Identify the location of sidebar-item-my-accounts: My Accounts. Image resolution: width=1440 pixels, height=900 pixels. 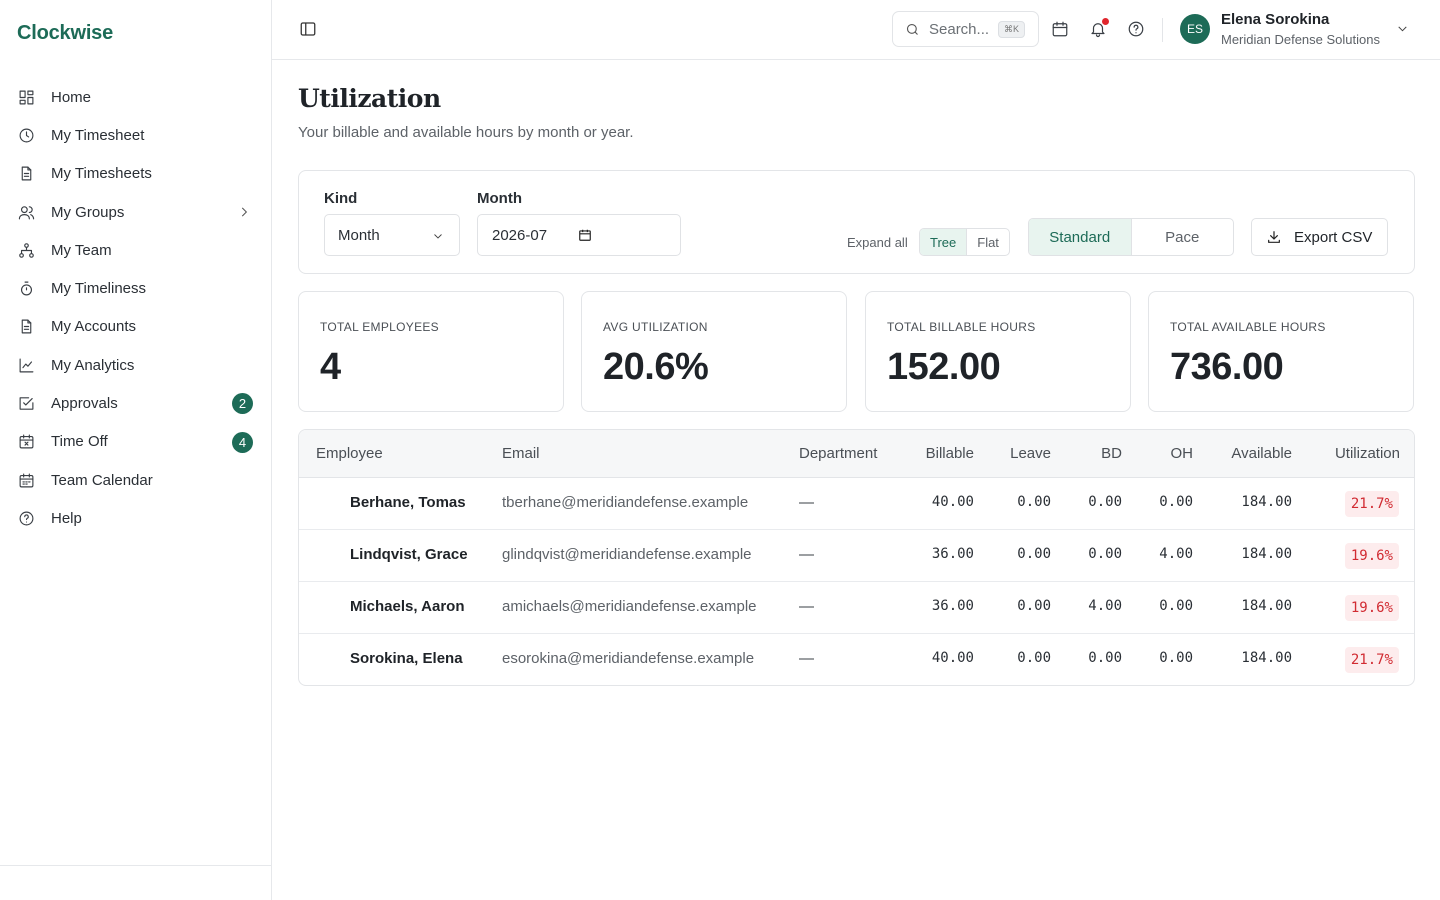
(135, 327).